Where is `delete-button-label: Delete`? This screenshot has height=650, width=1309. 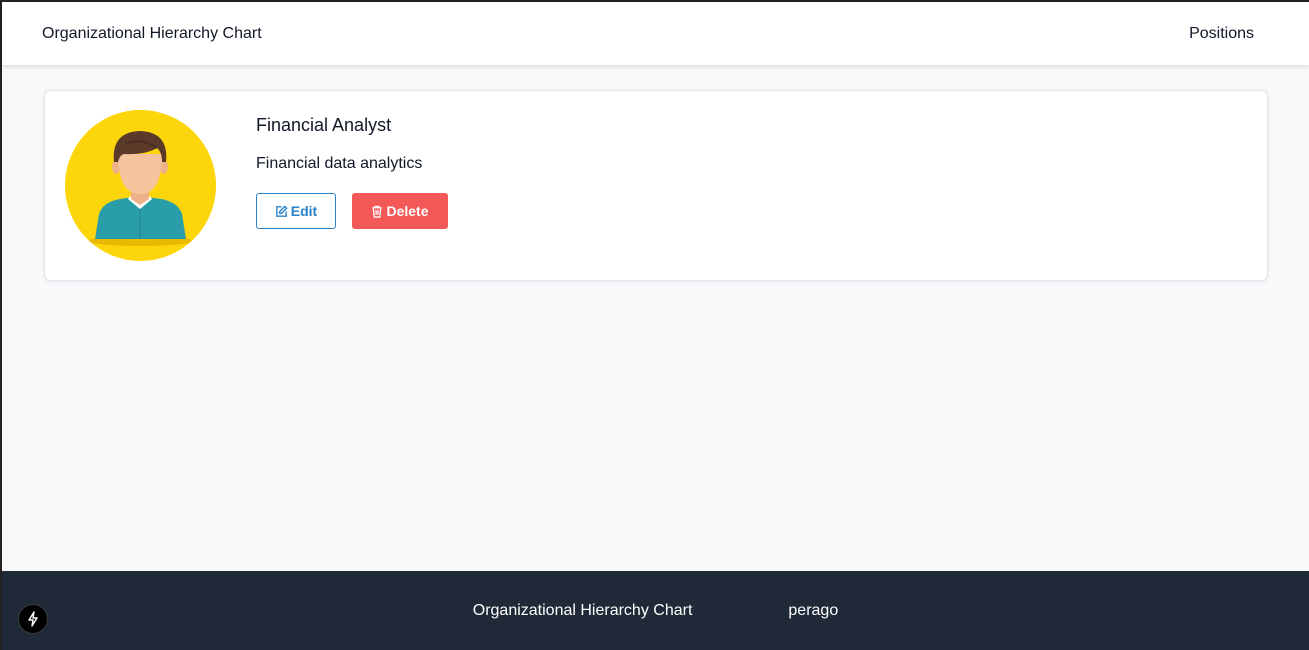
delete-button-label: Delete is located at coordinates (407, 211).